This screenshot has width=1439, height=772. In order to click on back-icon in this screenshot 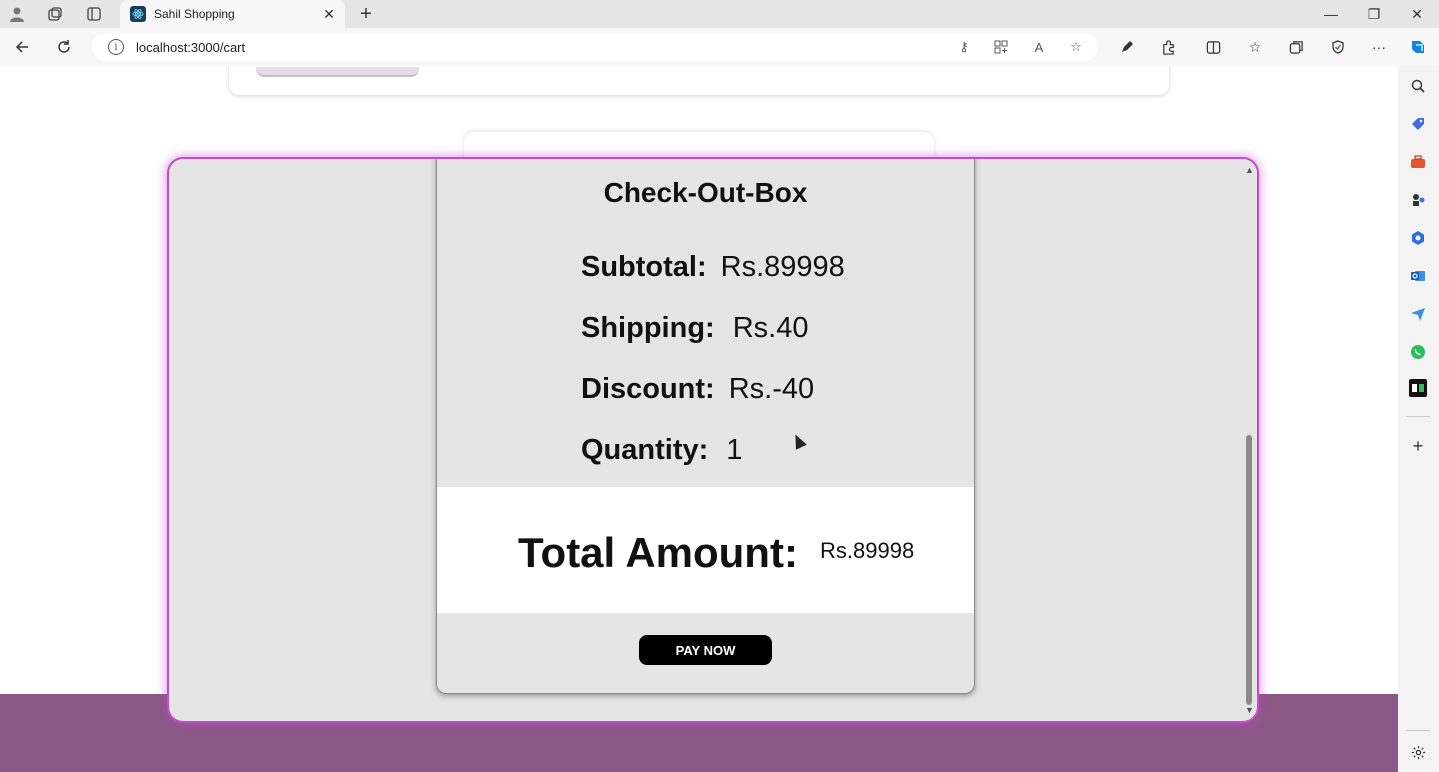, I will do `click(22, 47)`.